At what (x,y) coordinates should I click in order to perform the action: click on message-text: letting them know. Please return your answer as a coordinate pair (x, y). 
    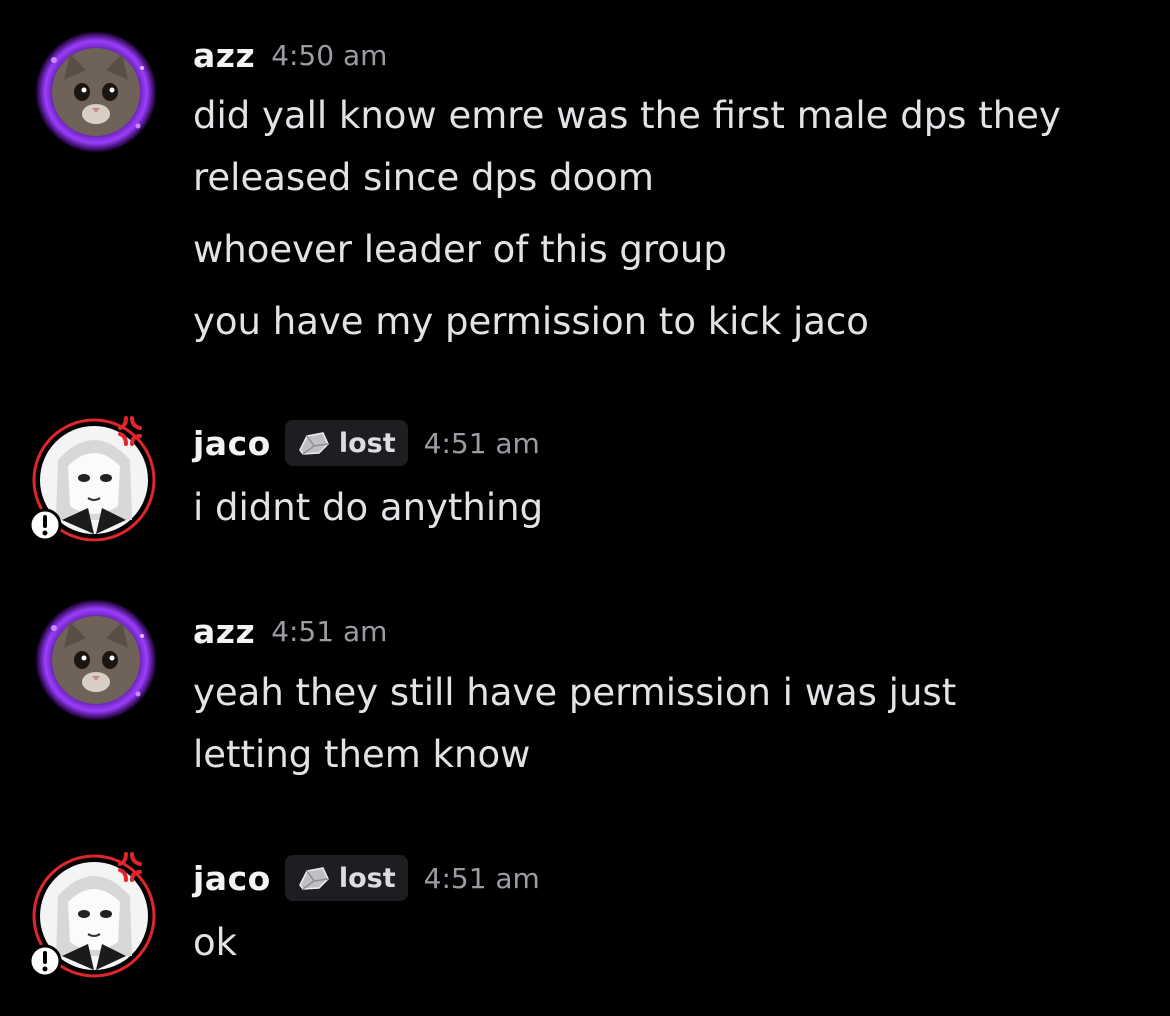
    Looking at the image, I should click on (362, 754).